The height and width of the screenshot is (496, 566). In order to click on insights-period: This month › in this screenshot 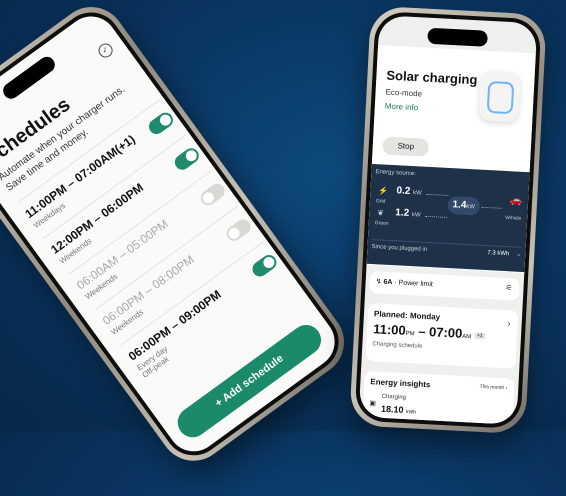, I will do `click(493, 387)`.